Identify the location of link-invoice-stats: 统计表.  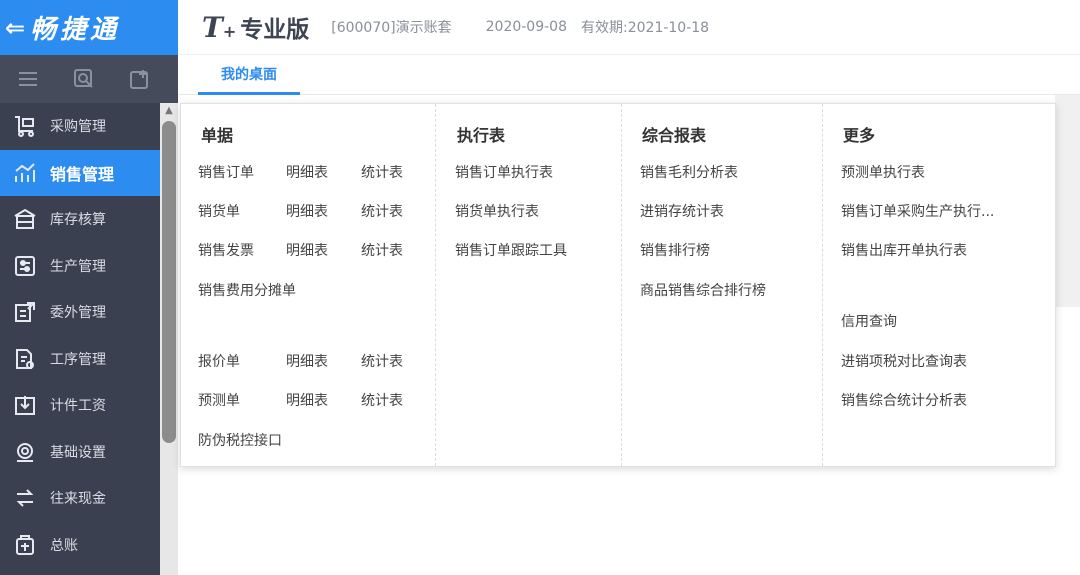
(382, 250).